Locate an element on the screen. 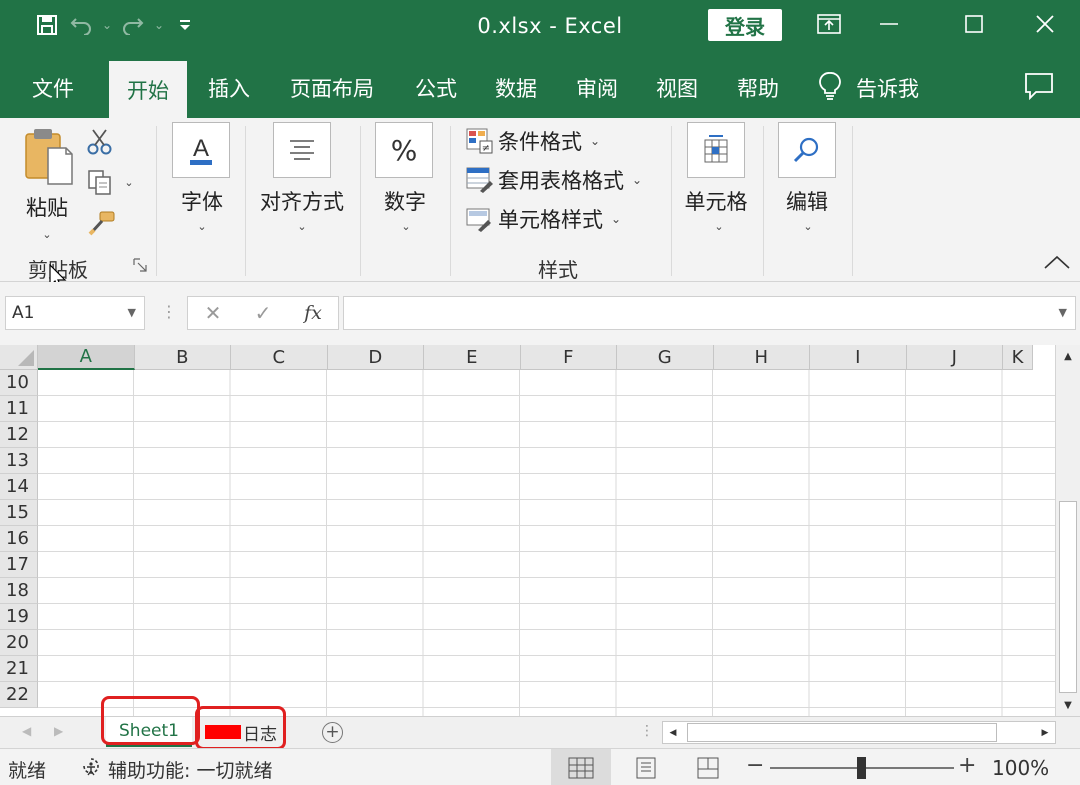  close-icon is located at coordinates (1045, 24).